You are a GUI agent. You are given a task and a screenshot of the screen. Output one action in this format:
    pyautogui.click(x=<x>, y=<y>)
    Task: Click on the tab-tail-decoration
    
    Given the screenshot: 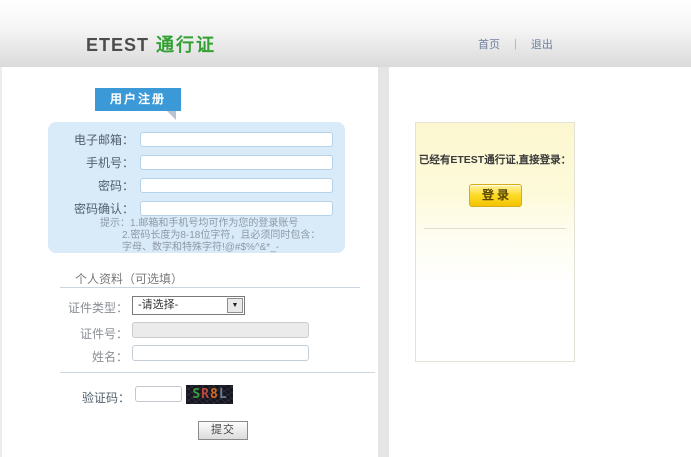 What is the action you would take?
    pyautogui.click(x=171, y=115)
    